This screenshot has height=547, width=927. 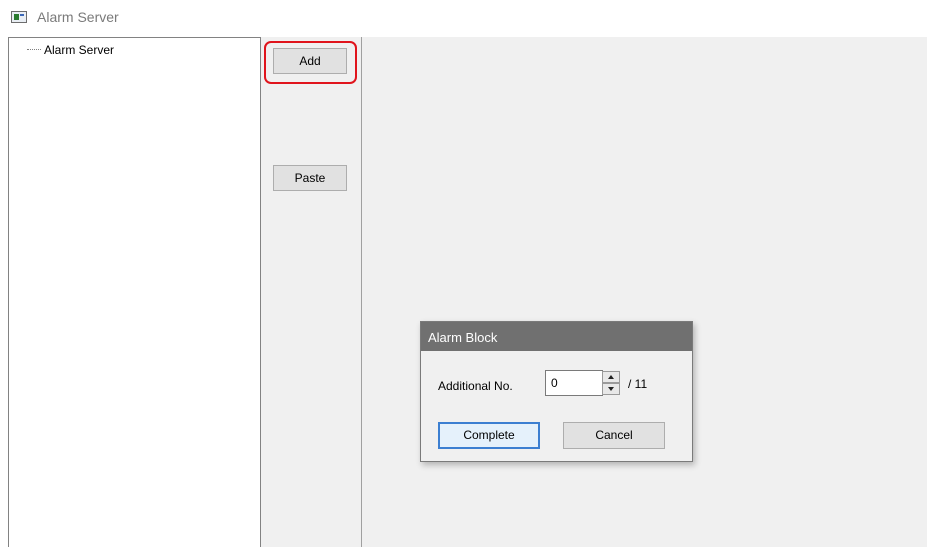 What do you see at coordinates (310, 61) in the screenshot?
I see `add-button: Add` at bounding box center [310, 61].